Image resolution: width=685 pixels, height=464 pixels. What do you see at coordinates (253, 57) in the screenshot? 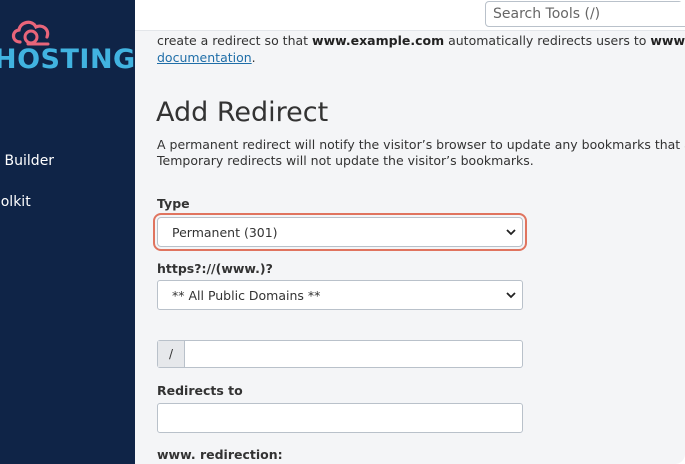
I see `intro-period: .` at bounding box center [253, 57].